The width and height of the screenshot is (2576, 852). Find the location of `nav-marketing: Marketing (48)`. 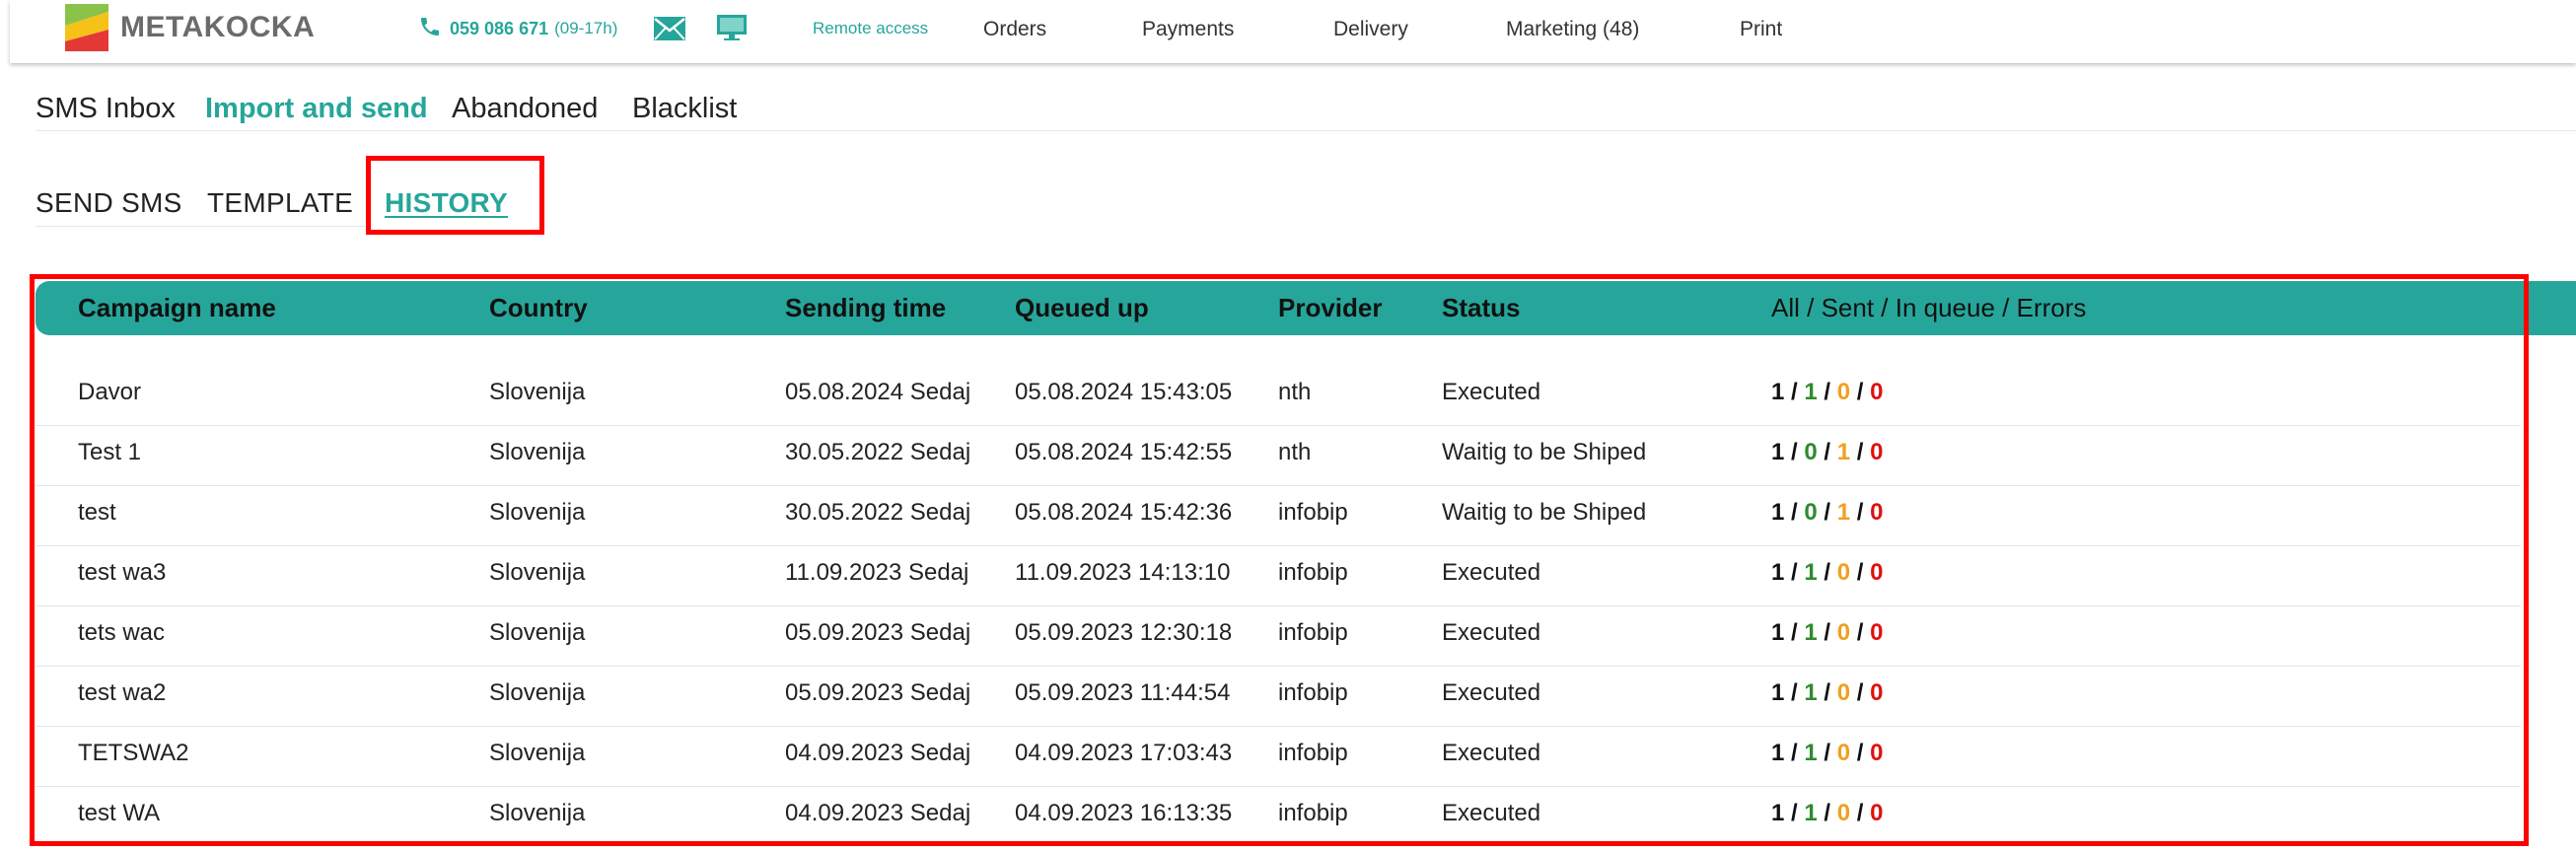

nav-marketing: Marketing (48) is located at coordinates (1573, 30).